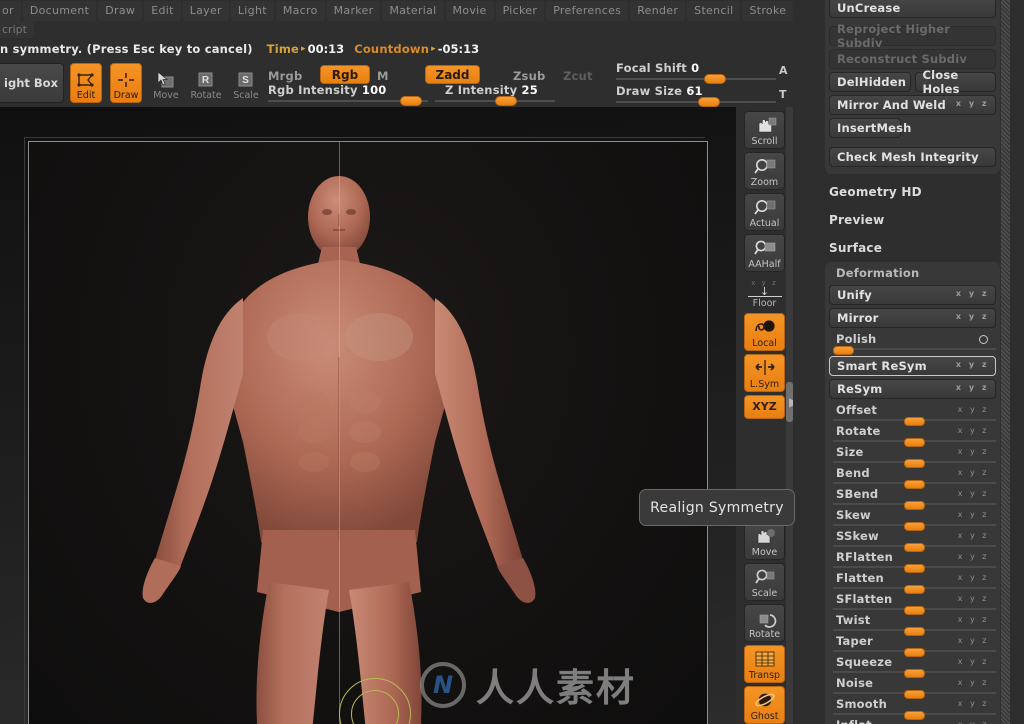 This screenshot has height=724, width=1024. Describe the element at coordinates (59, 11) in the screenshot. I see `menu-item-document: Document` at that location.